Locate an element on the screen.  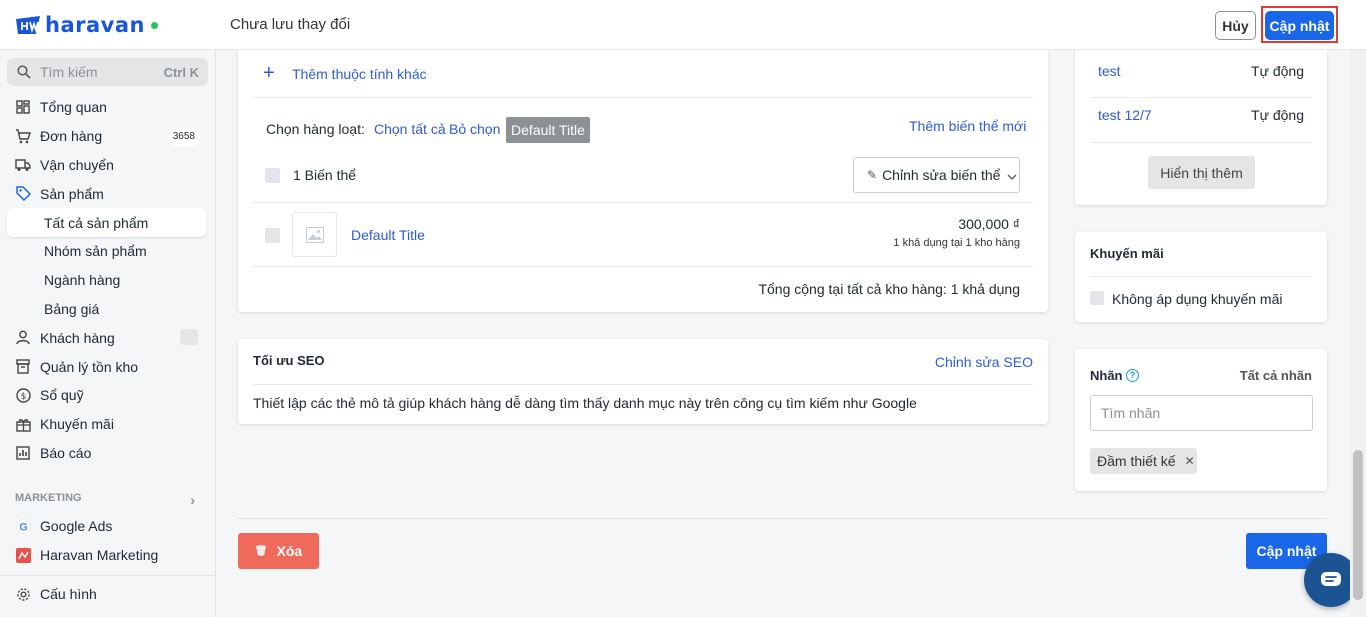
sidebar-item-orders: Đơn hàng 3658 is located at coordinates (108, 136).